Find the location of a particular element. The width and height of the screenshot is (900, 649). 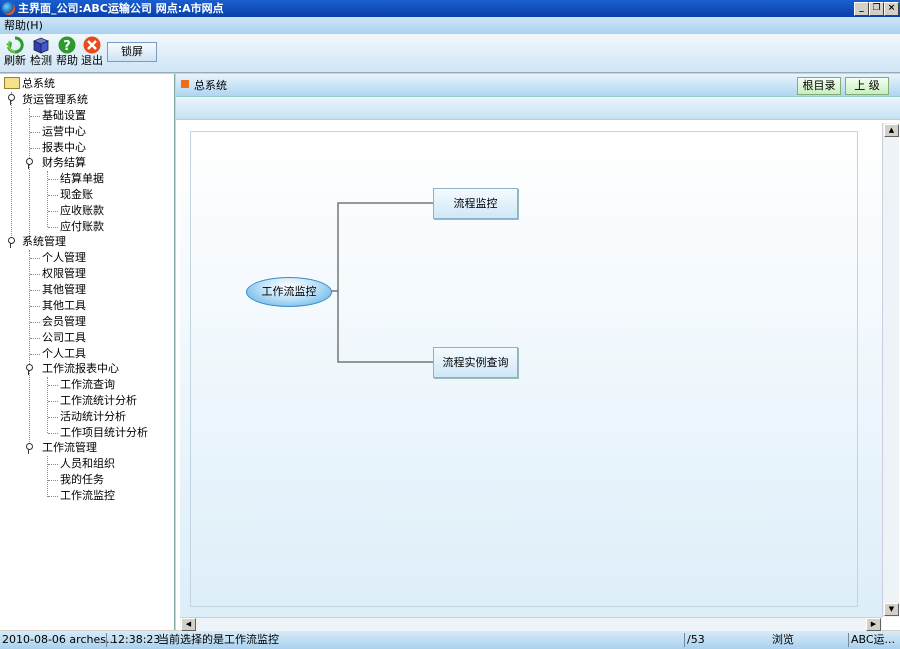

tree-item-staff-org: 人员和组织 is located at coordinates (87, 464).